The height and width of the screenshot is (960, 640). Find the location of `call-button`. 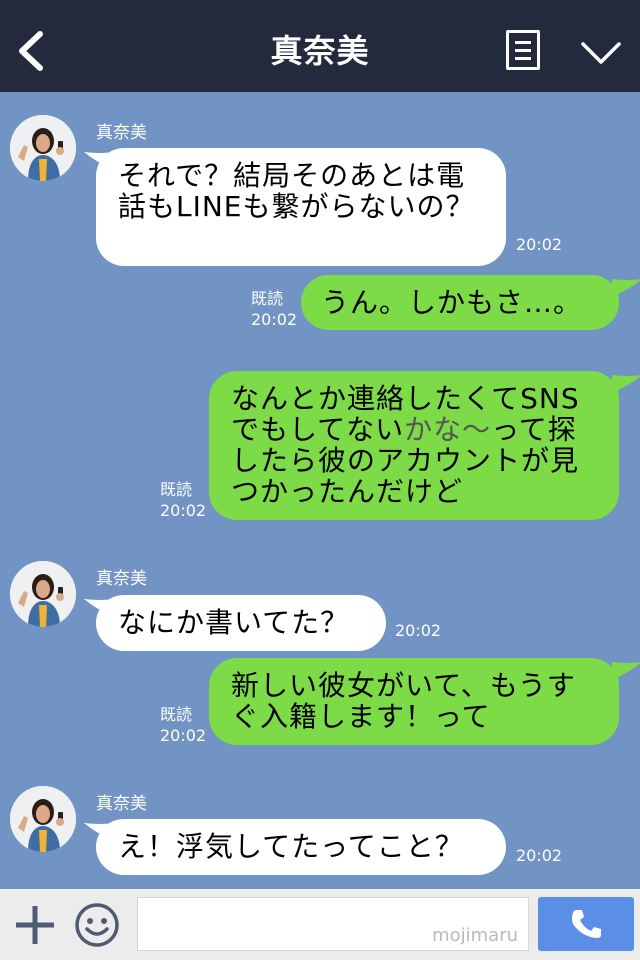

call-button is located at coordinates (586, 924).